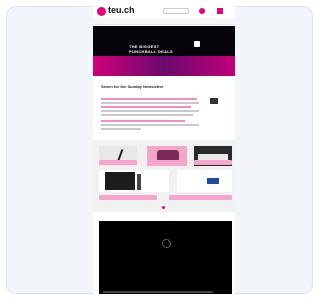 The image size is (320, 300). What do you see at coordinates (121, 10) in the screenshot?
I see `site-logo: teu.ch` at bounding box center [121, 10].